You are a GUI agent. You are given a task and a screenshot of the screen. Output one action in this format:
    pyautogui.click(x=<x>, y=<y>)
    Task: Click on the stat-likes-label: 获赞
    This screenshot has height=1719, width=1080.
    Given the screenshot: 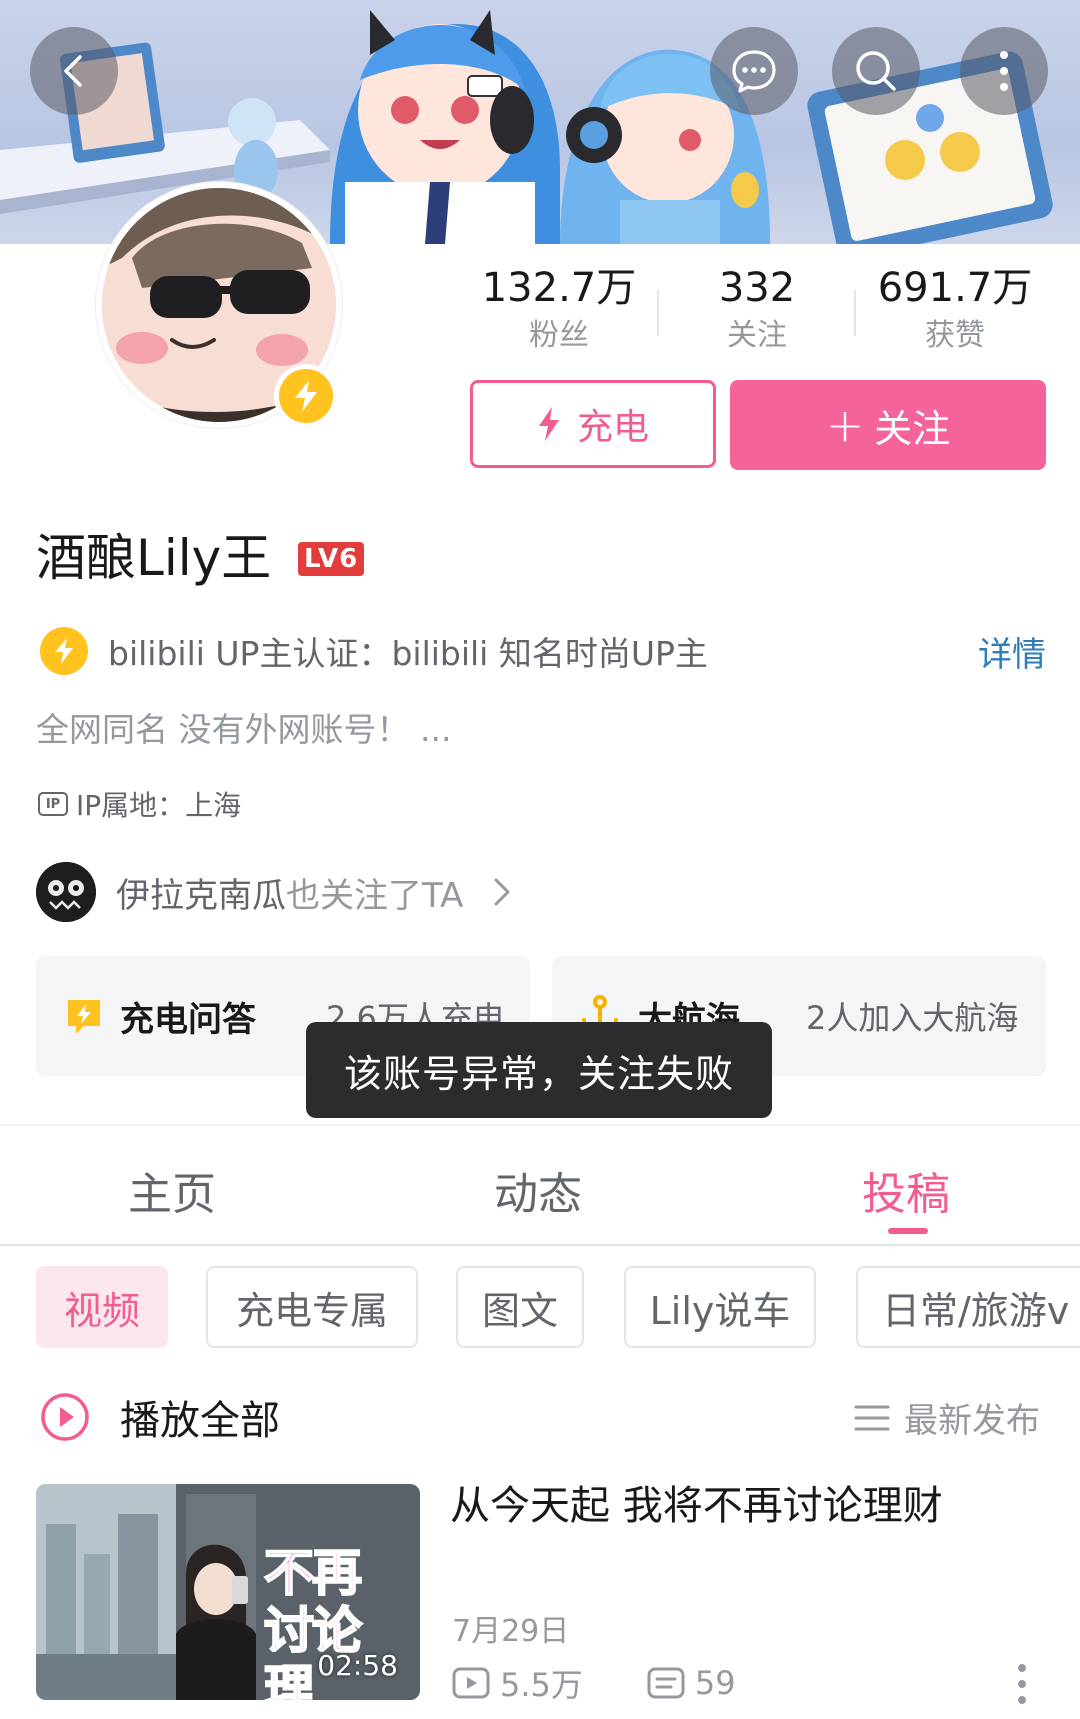 What is the action you would take?
    pyautogui.click(x=955, y=335)
    